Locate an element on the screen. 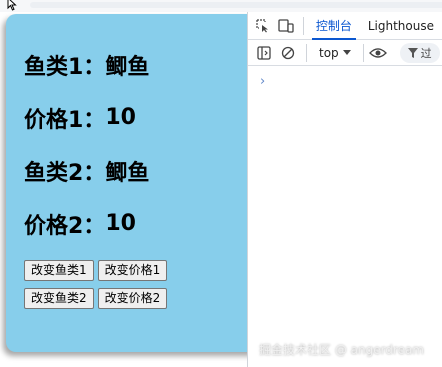 Image resolution: width=442 pixels, height=367 pixels. change-fish1-button: 改变鱼类1 is located at coordinates (59, 270).